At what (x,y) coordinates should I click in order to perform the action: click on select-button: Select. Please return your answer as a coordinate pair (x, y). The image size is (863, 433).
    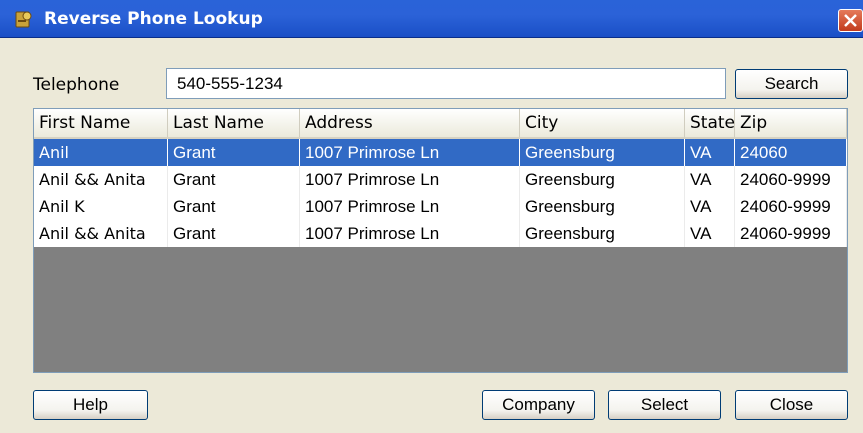
    Looking at the image, I should click on (664, 405).